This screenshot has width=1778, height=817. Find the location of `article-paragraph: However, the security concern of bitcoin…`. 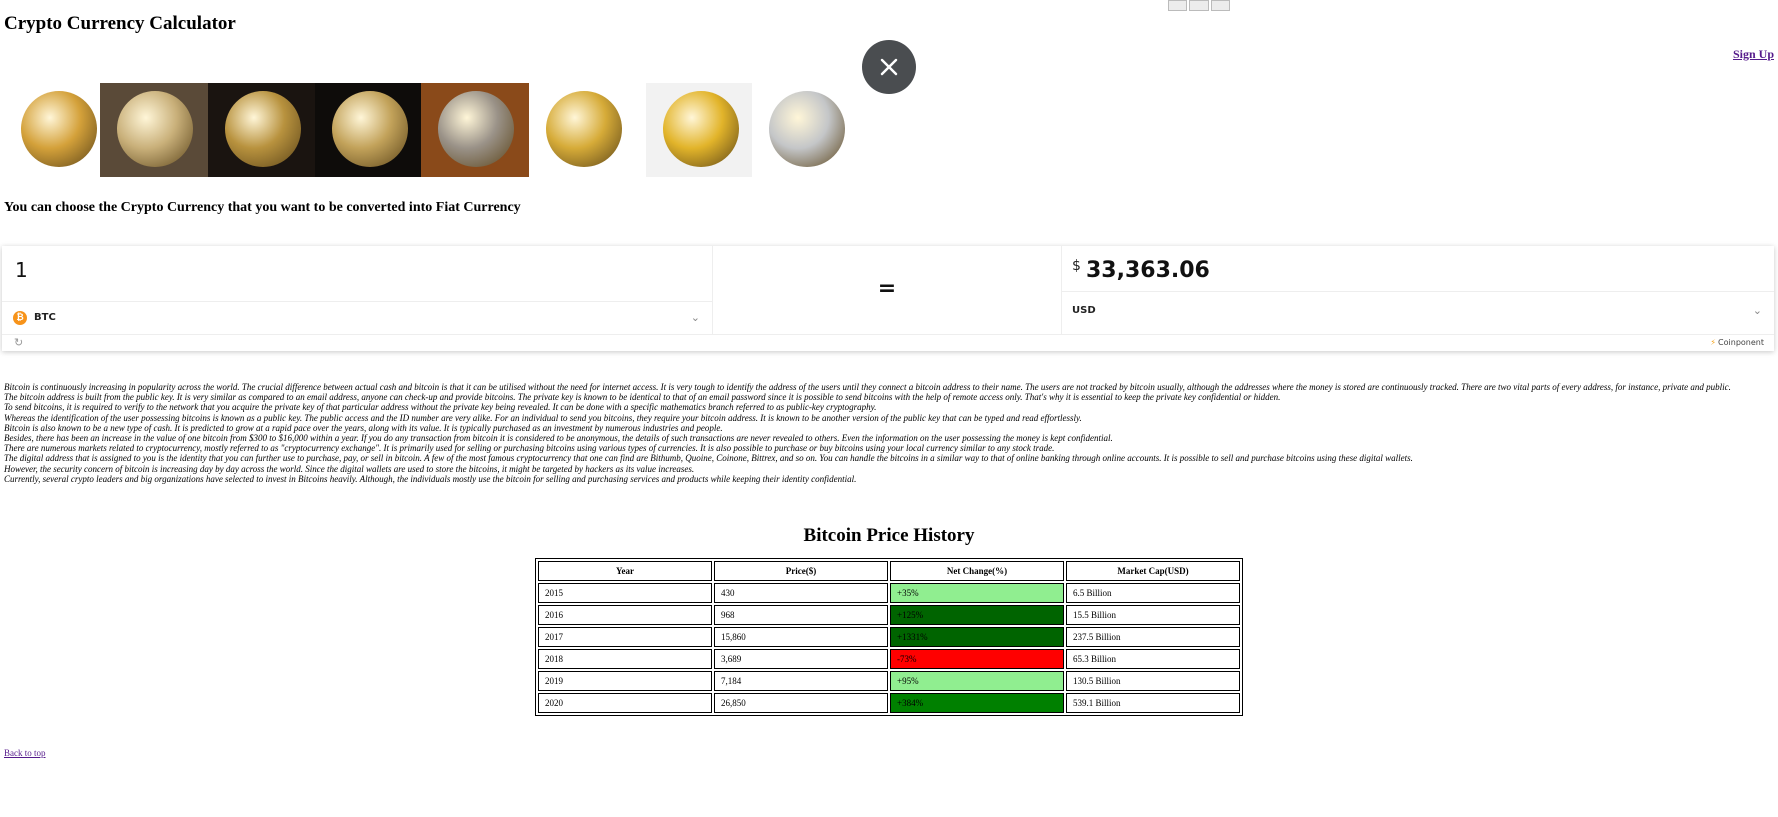

article-paragraph: However, the security concern of bitcoin… is located at coordinates (349, 468).